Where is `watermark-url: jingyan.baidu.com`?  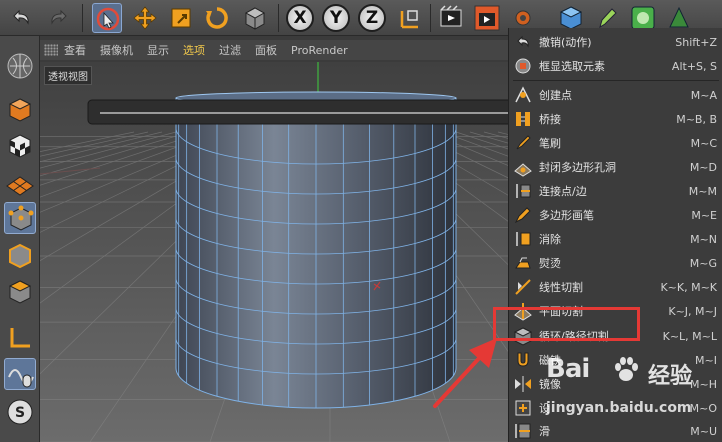 watermark-url: jingyan.baidu.com is located at coordinates (619, 408).